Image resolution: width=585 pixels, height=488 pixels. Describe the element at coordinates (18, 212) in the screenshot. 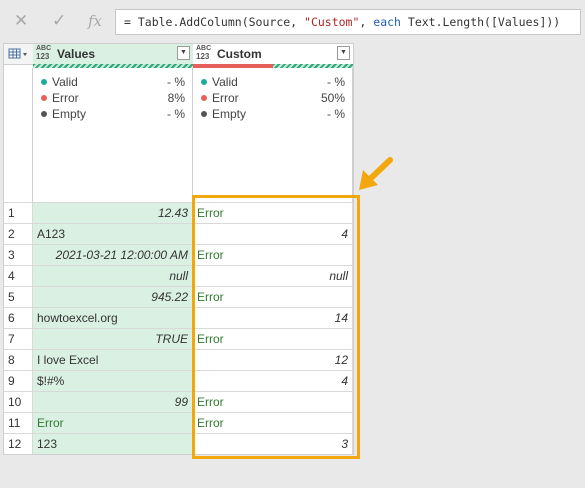

I see `row-number: 1` at that location.